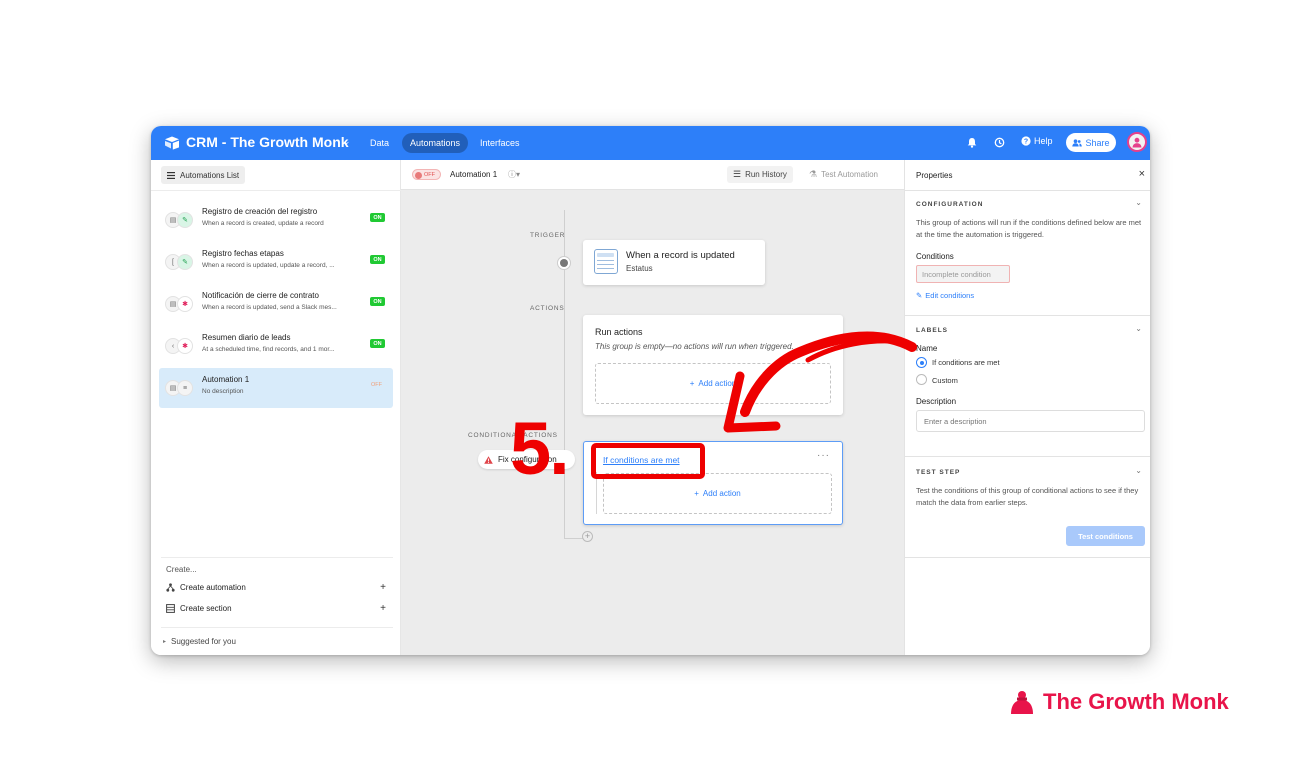 This screenshot has height=781, width=1301. Describe the element at coordinates (514, 174) in the screenshot. I see `info-icon: ⓘ▾` at that location.